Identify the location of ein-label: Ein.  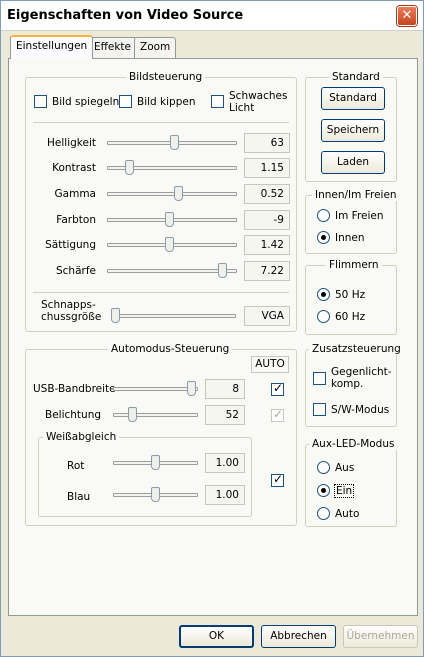
(344, 491).